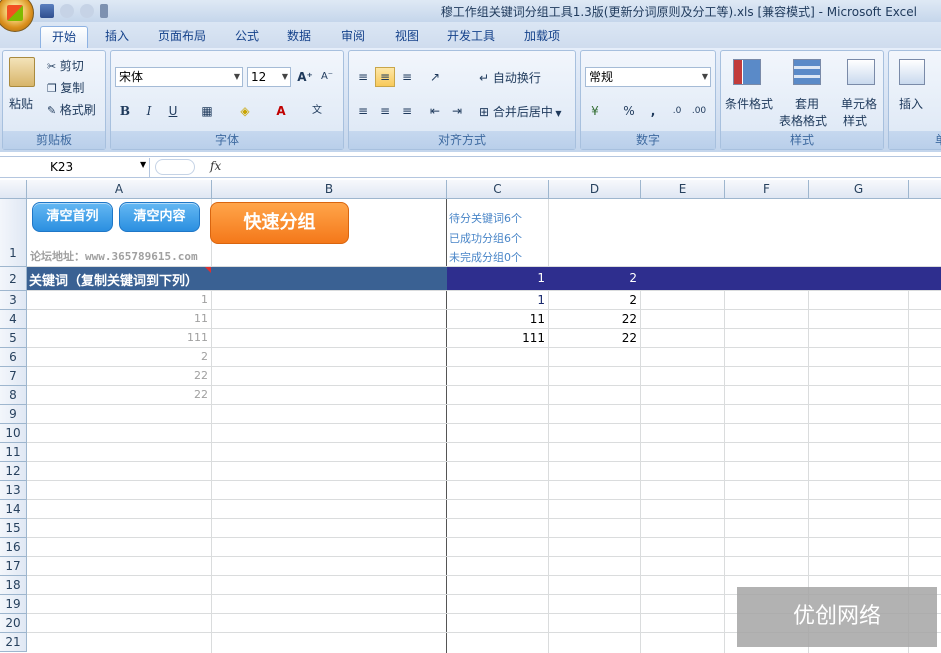 Image resolution: width=941 pixels, height=653 pixels. What do you see at coordinates (299, 37) in the screenshot?
I see `tab-data: 数据` at bounding box center [299, 37].